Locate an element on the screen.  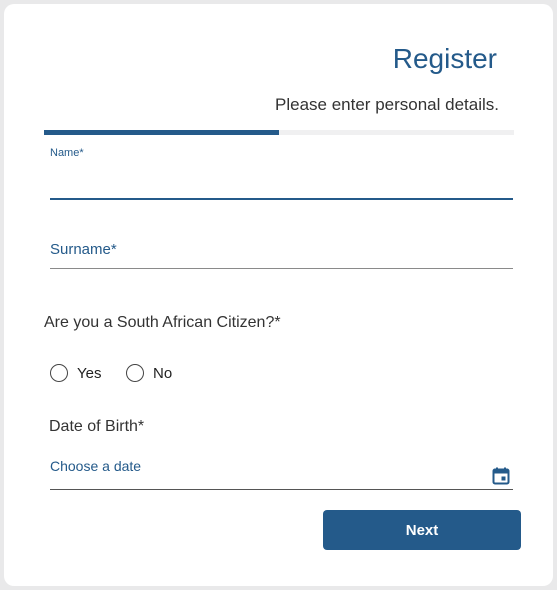
date-of-birth-input is located at coordinates (281, 472).